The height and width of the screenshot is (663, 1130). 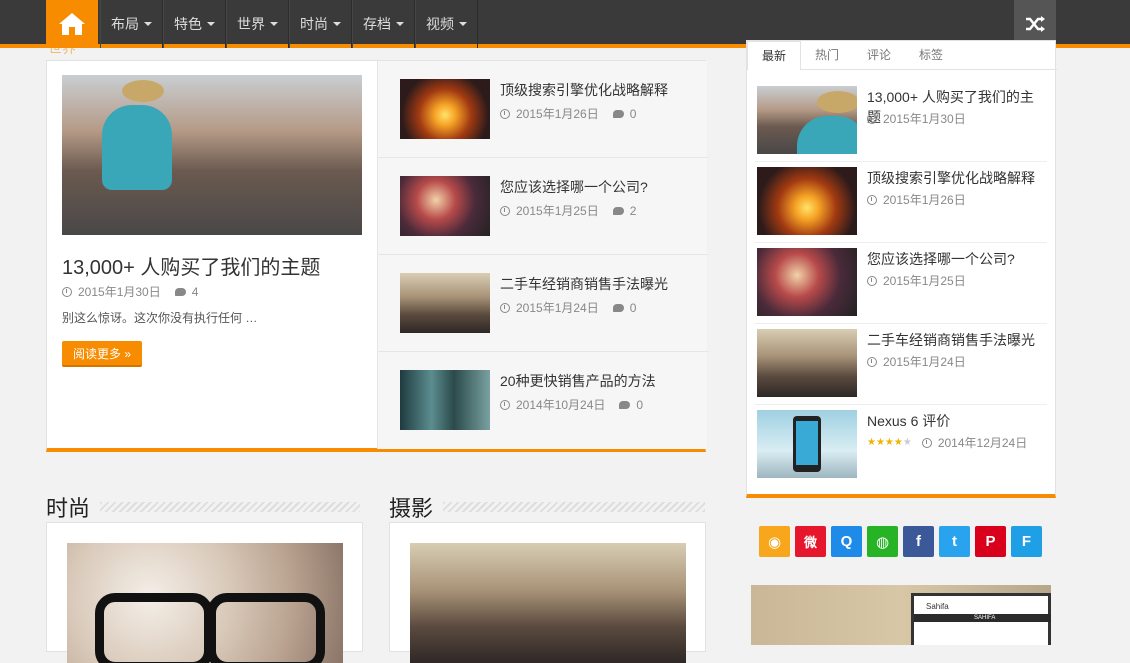 I want to click on photo-card, so click(x=547, y=592).